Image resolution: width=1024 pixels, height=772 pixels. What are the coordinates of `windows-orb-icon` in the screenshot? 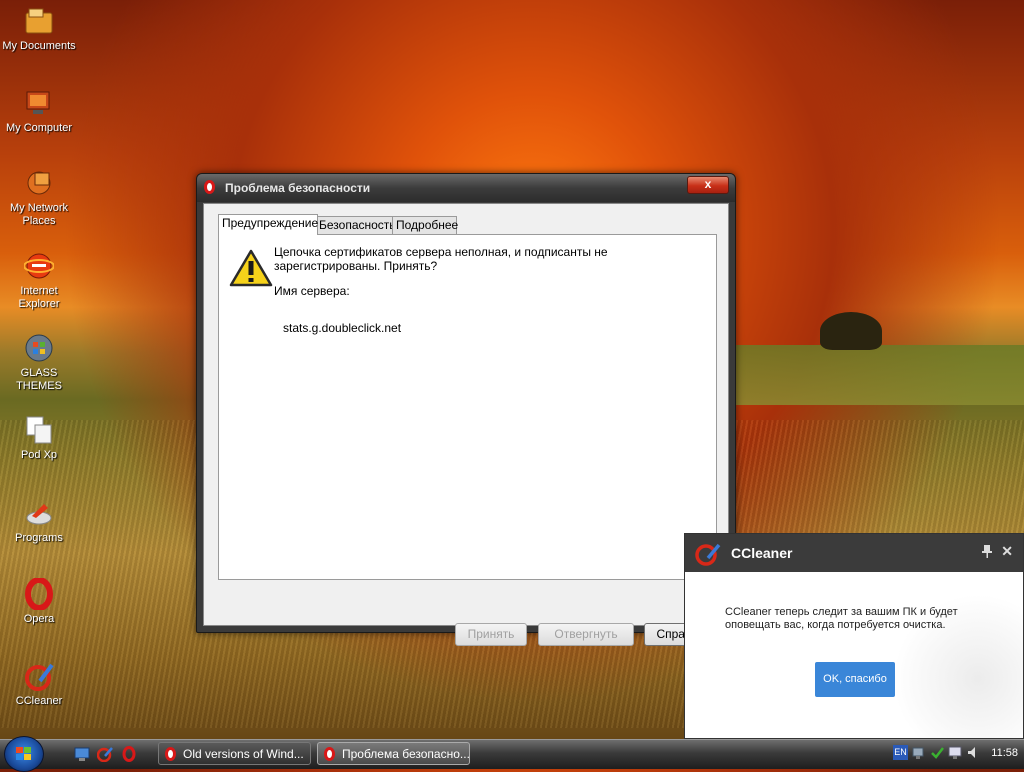 It's located at (39, 348).